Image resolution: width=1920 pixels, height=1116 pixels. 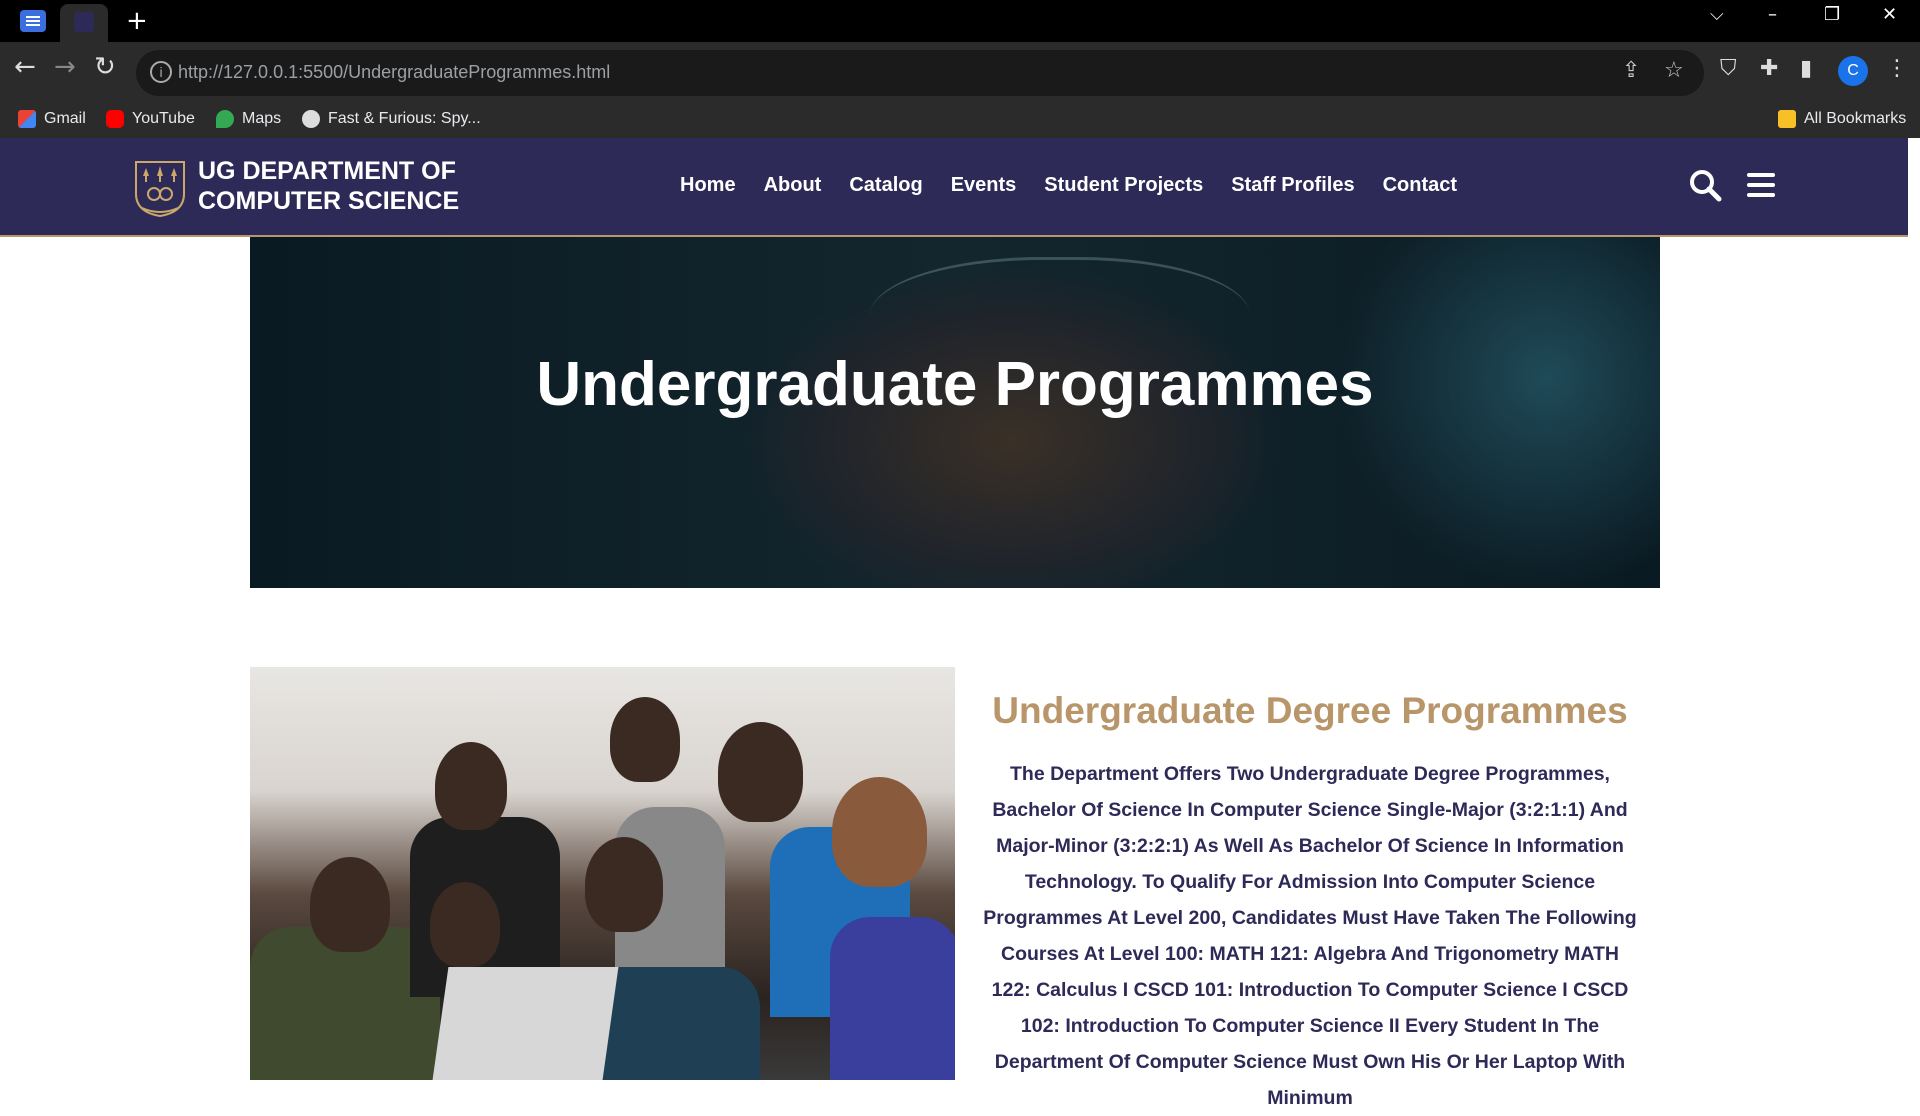 I want to click on gmail-icon, so click(x=27, y=119).